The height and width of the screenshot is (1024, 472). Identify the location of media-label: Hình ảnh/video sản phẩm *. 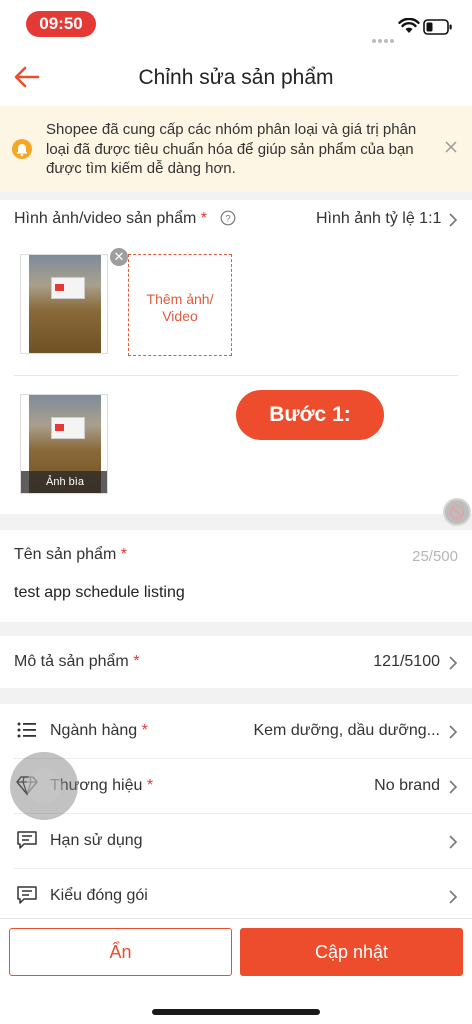
(110, 219).